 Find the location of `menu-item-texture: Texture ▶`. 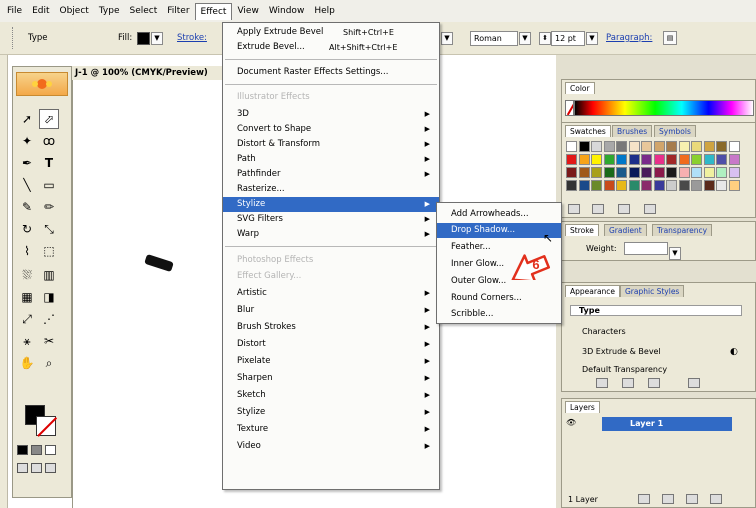

menu-item-texture: Texture ▶ is located at coordinates (331, 429).